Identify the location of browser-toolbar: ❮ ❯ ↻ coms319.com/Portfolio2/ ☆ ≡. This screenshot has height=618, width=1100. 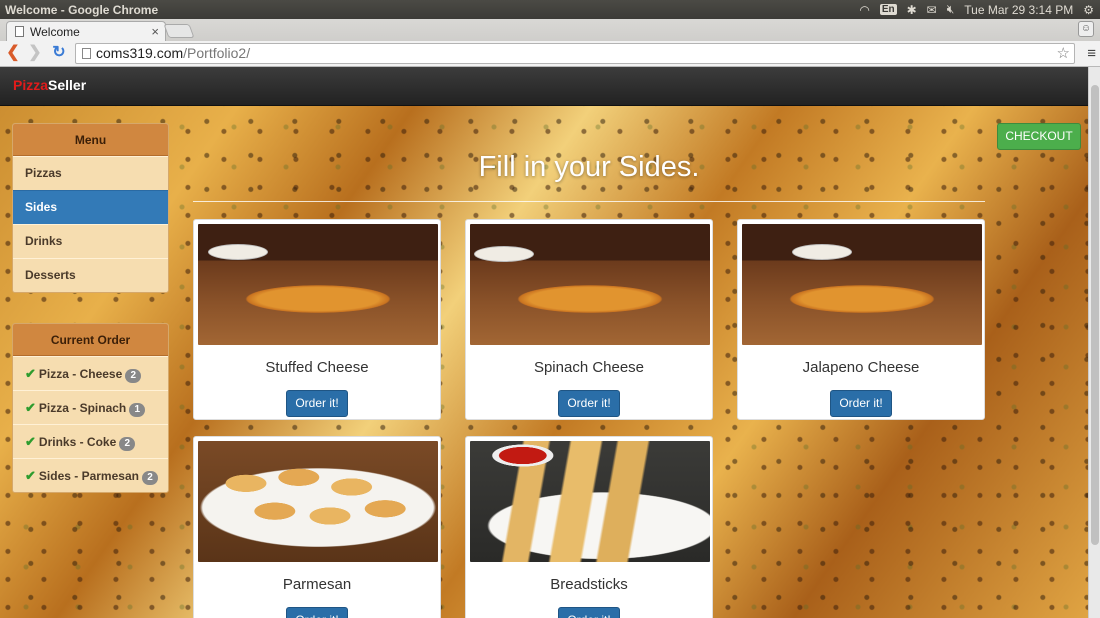
(550, 54).